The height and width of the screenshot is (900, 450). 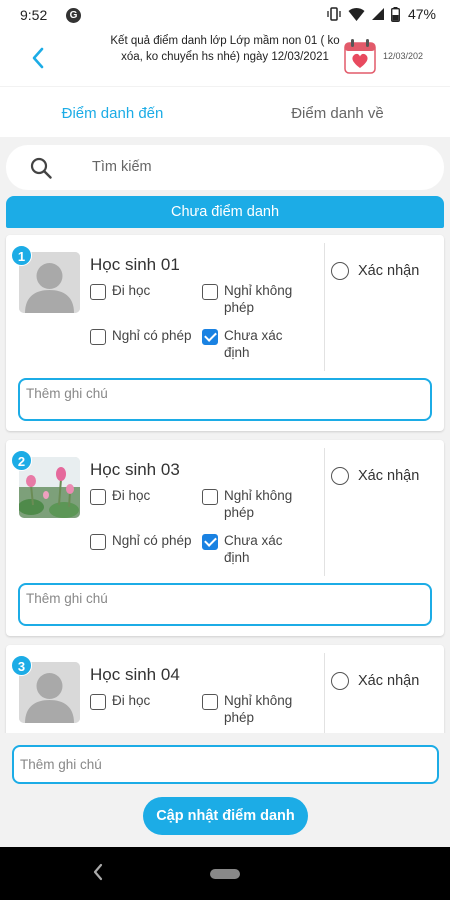 I want to click on update-attendance-button: Cập nhật điểm danh, so click(x=225, y=816).